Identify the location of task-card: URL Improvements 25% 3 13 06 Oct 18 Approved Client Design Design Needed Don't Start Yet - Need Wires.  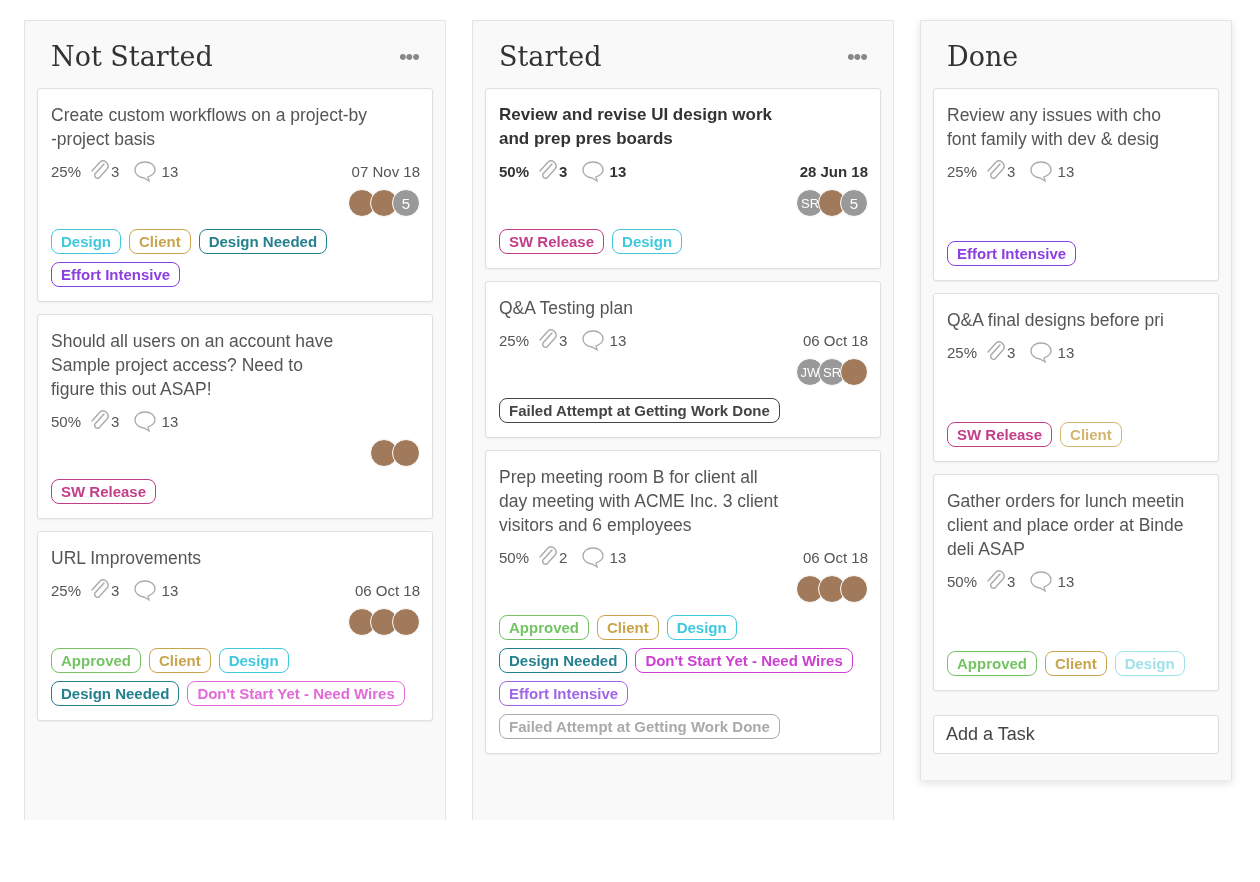
(235, 626).